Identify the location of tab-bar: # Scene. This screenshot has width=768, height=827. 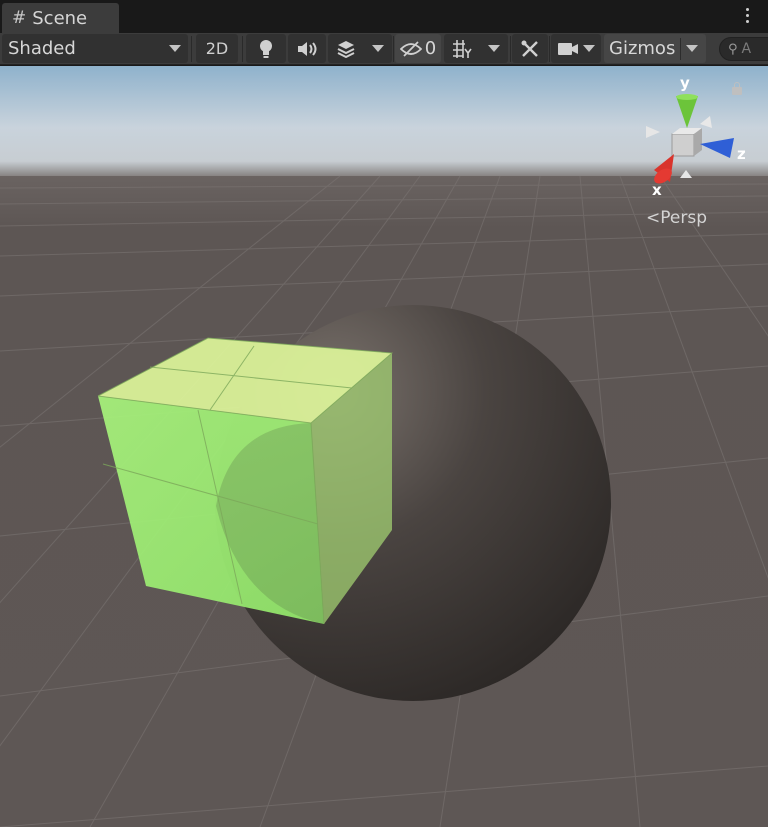
(384, 16).